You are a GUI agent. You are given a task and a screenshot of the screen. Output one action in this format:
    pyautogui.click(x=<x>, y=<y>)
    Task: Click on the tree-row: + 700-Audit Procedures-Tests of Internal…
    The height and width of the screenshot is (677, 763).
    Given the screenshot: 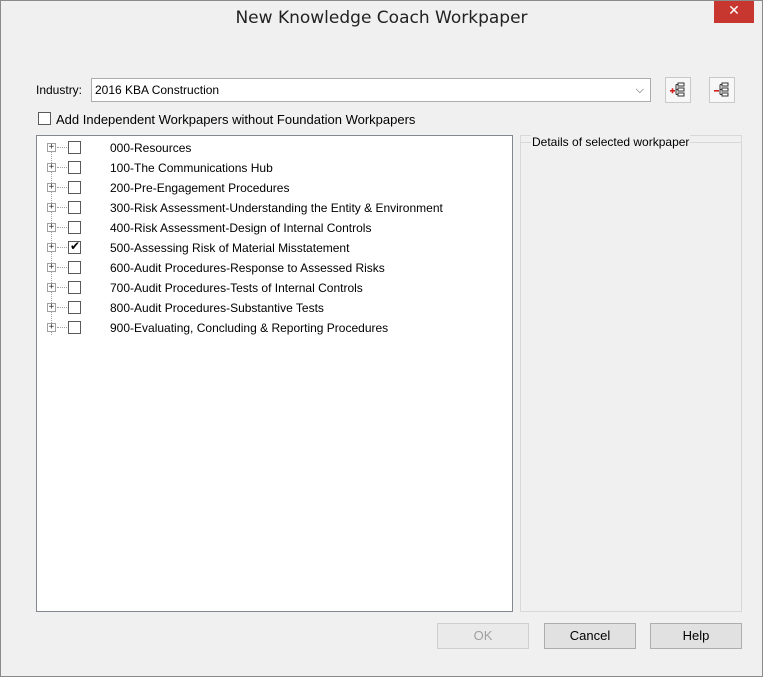 What is the action you would take?
    pyautogui.click(x=272, y=288)
    